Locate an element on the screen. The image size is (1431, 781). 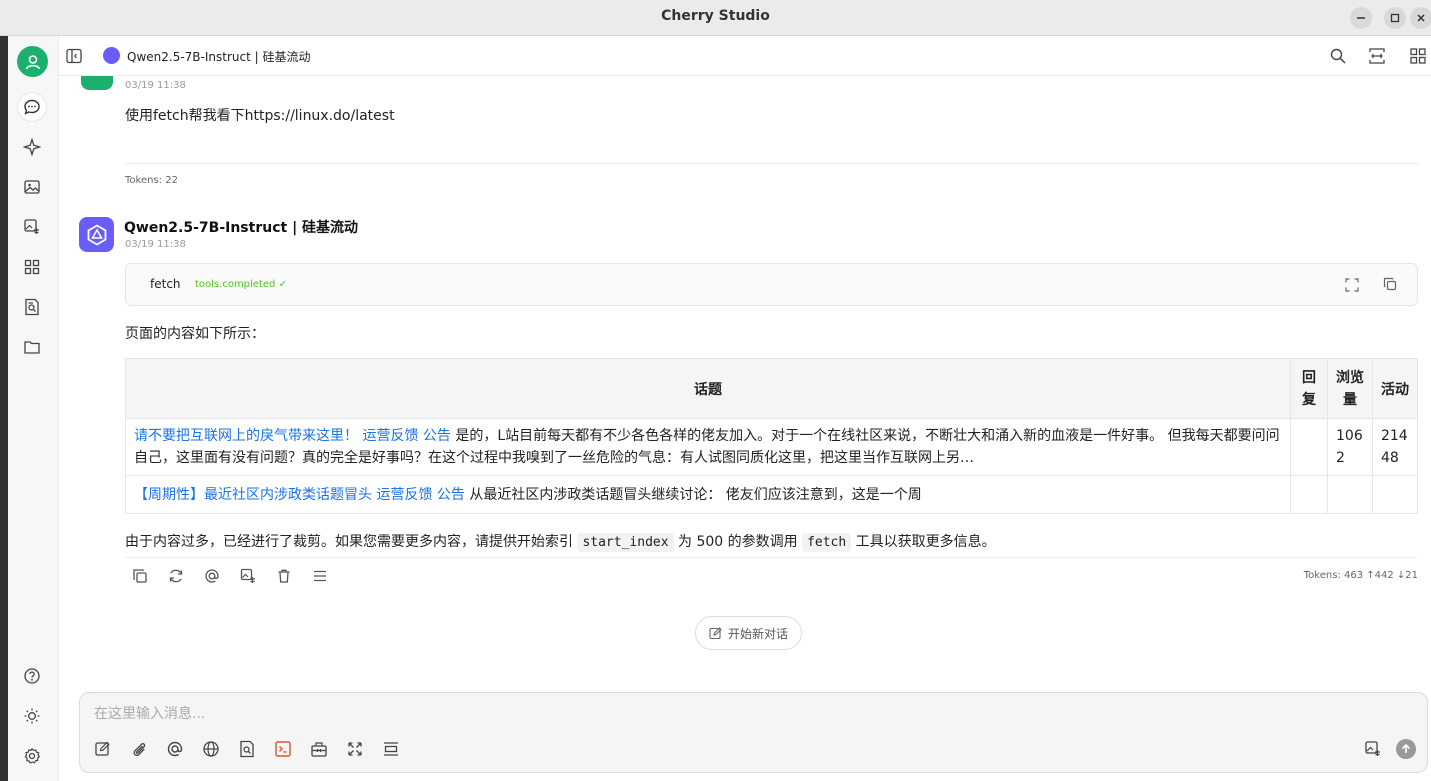
sidebar-item-help is located at coordinates (32, 676).